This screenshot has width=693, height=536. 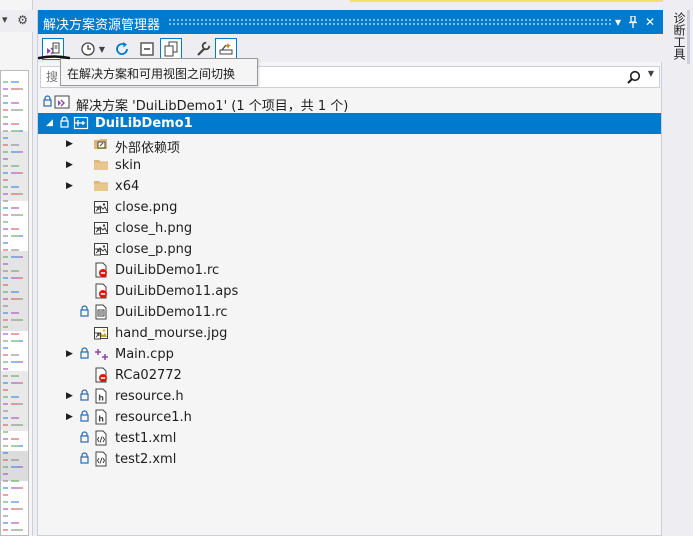 I want to click on editor-edge: ▾ ⚙, so click(x=16, y=268).